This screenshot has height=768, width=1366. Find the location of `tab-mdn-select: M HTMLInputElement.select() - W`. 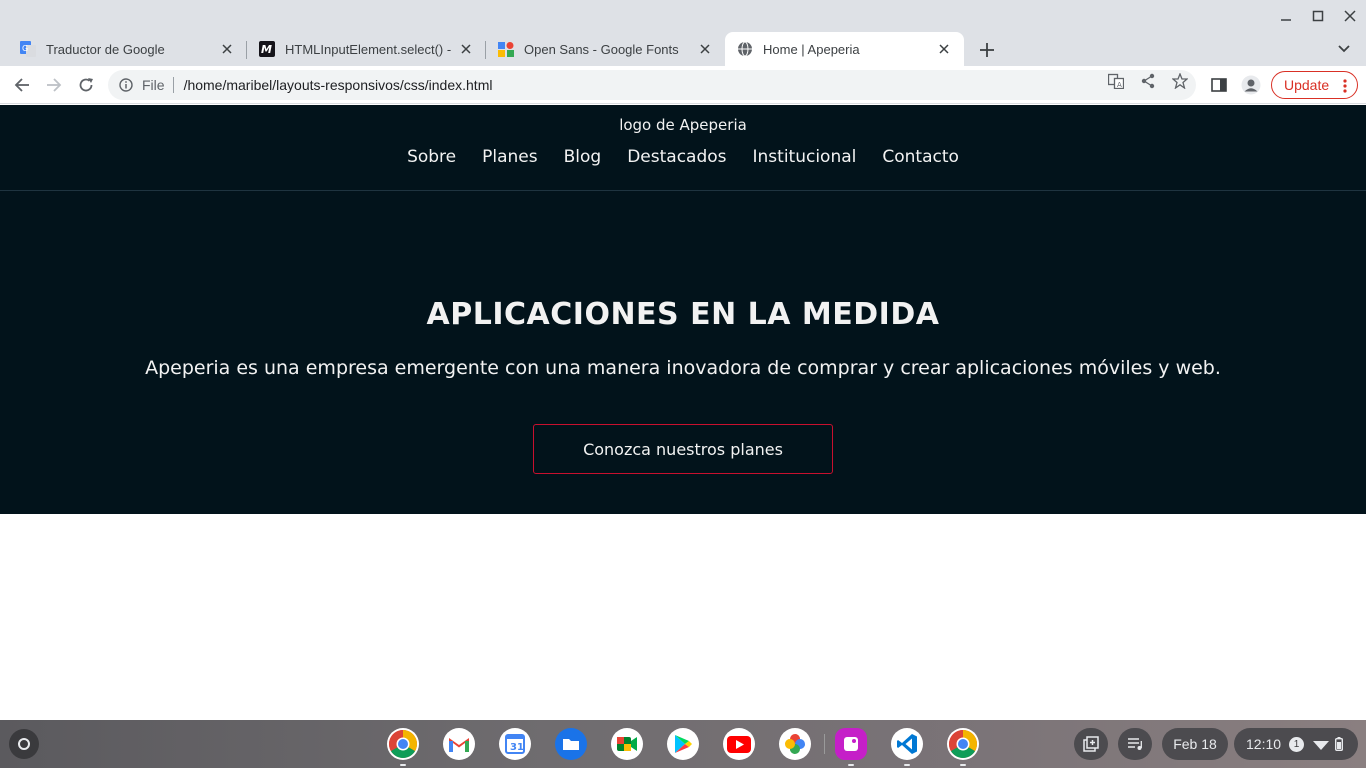

tab-mdn-select: M HTMLInputElement.select() - W is located at coordinates (366, 49).